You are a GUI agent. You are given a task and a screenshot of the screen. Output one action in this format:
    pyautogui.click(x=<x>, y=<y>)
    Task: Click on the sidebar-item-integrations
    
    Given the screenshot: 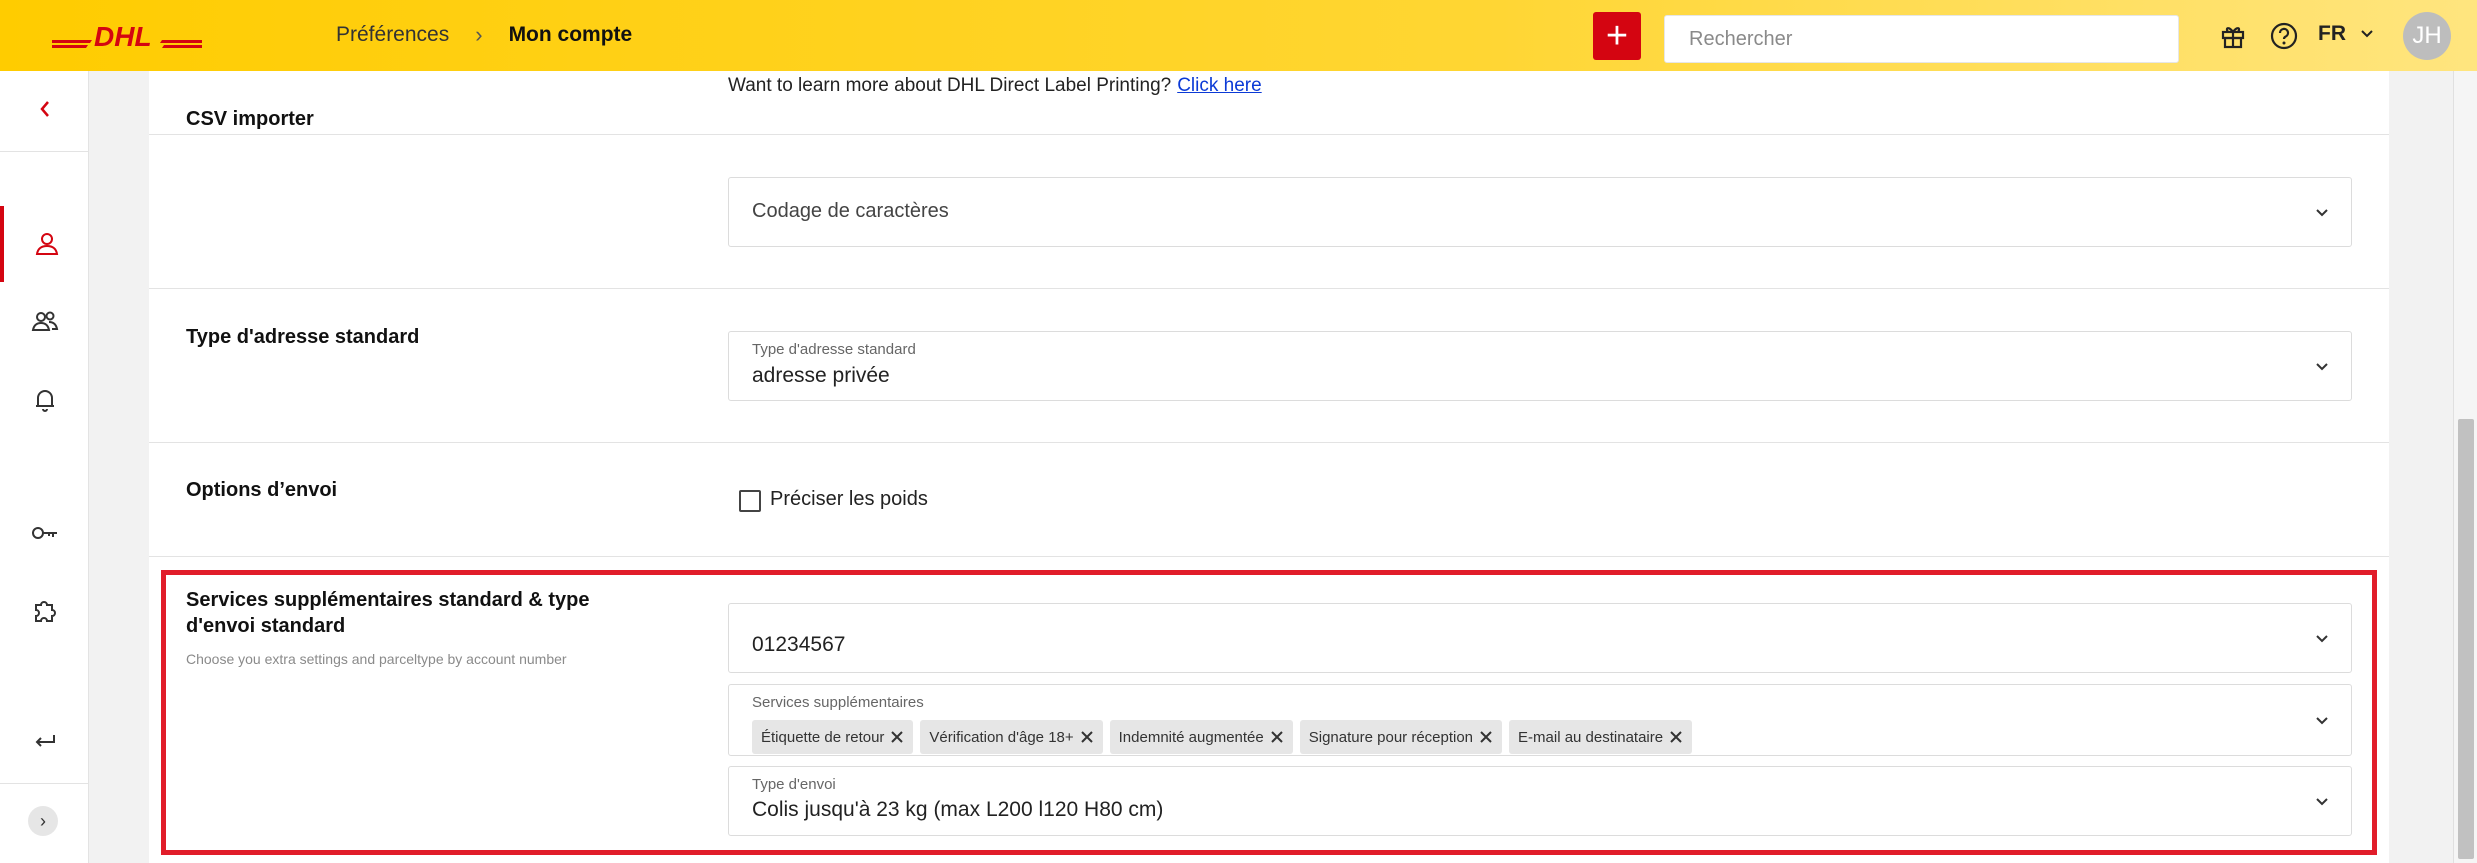 What is the action you would take?
    pyautogui.click(x=44, y=611)
    